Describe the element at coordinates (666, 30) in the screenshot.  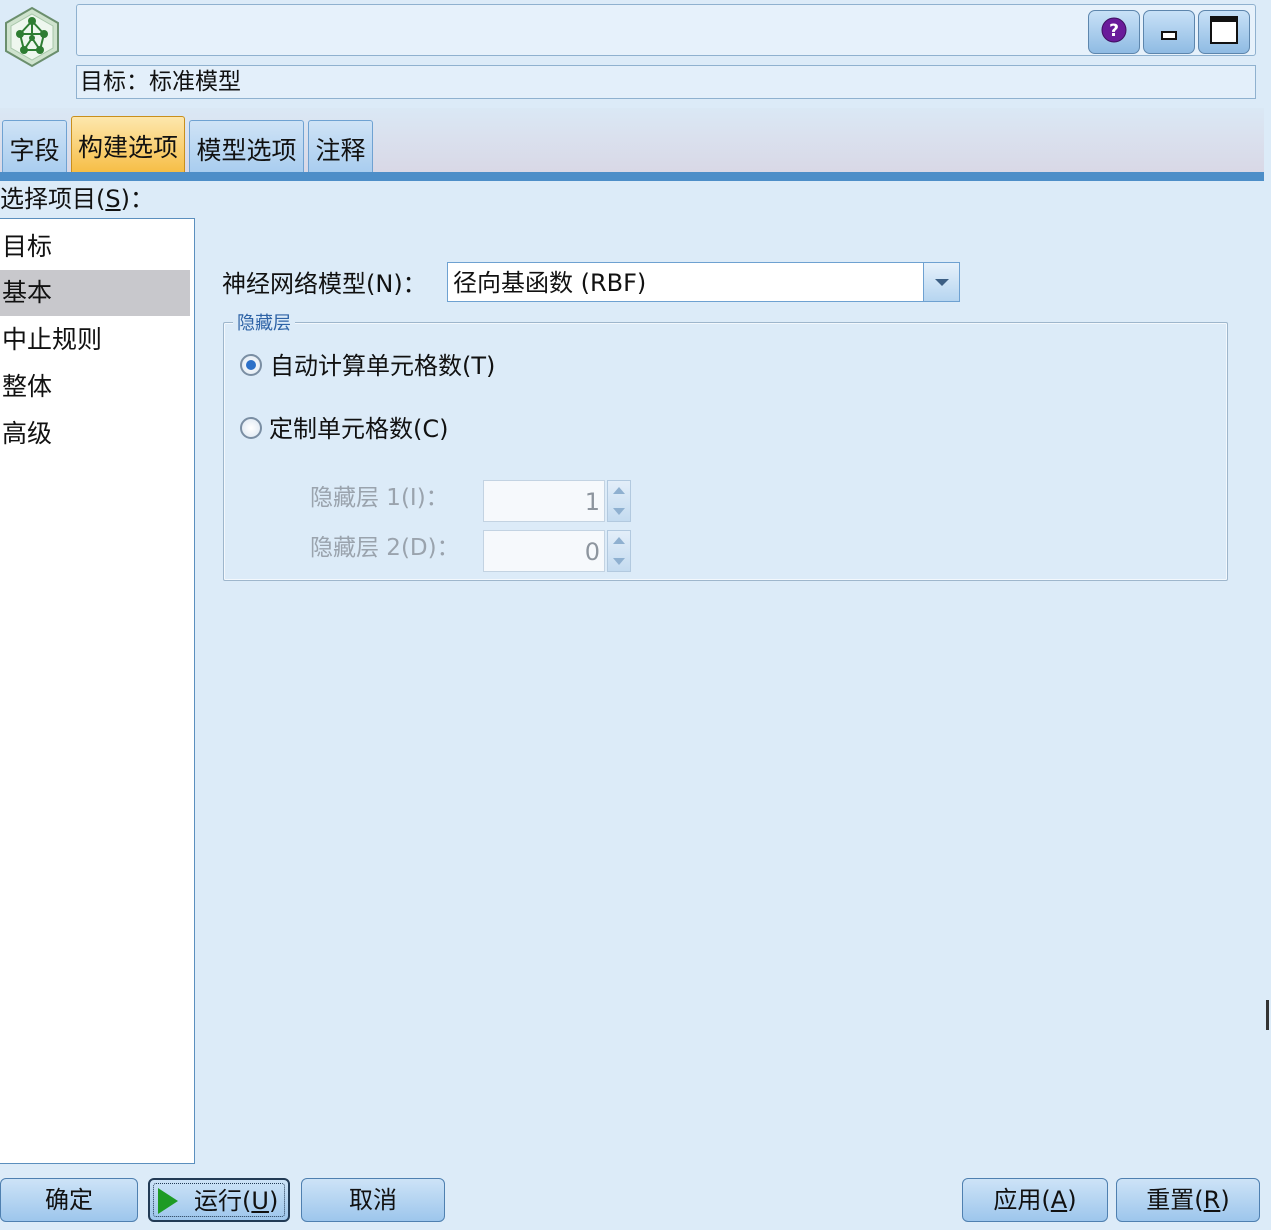
I see `node-title-bar` at that location.